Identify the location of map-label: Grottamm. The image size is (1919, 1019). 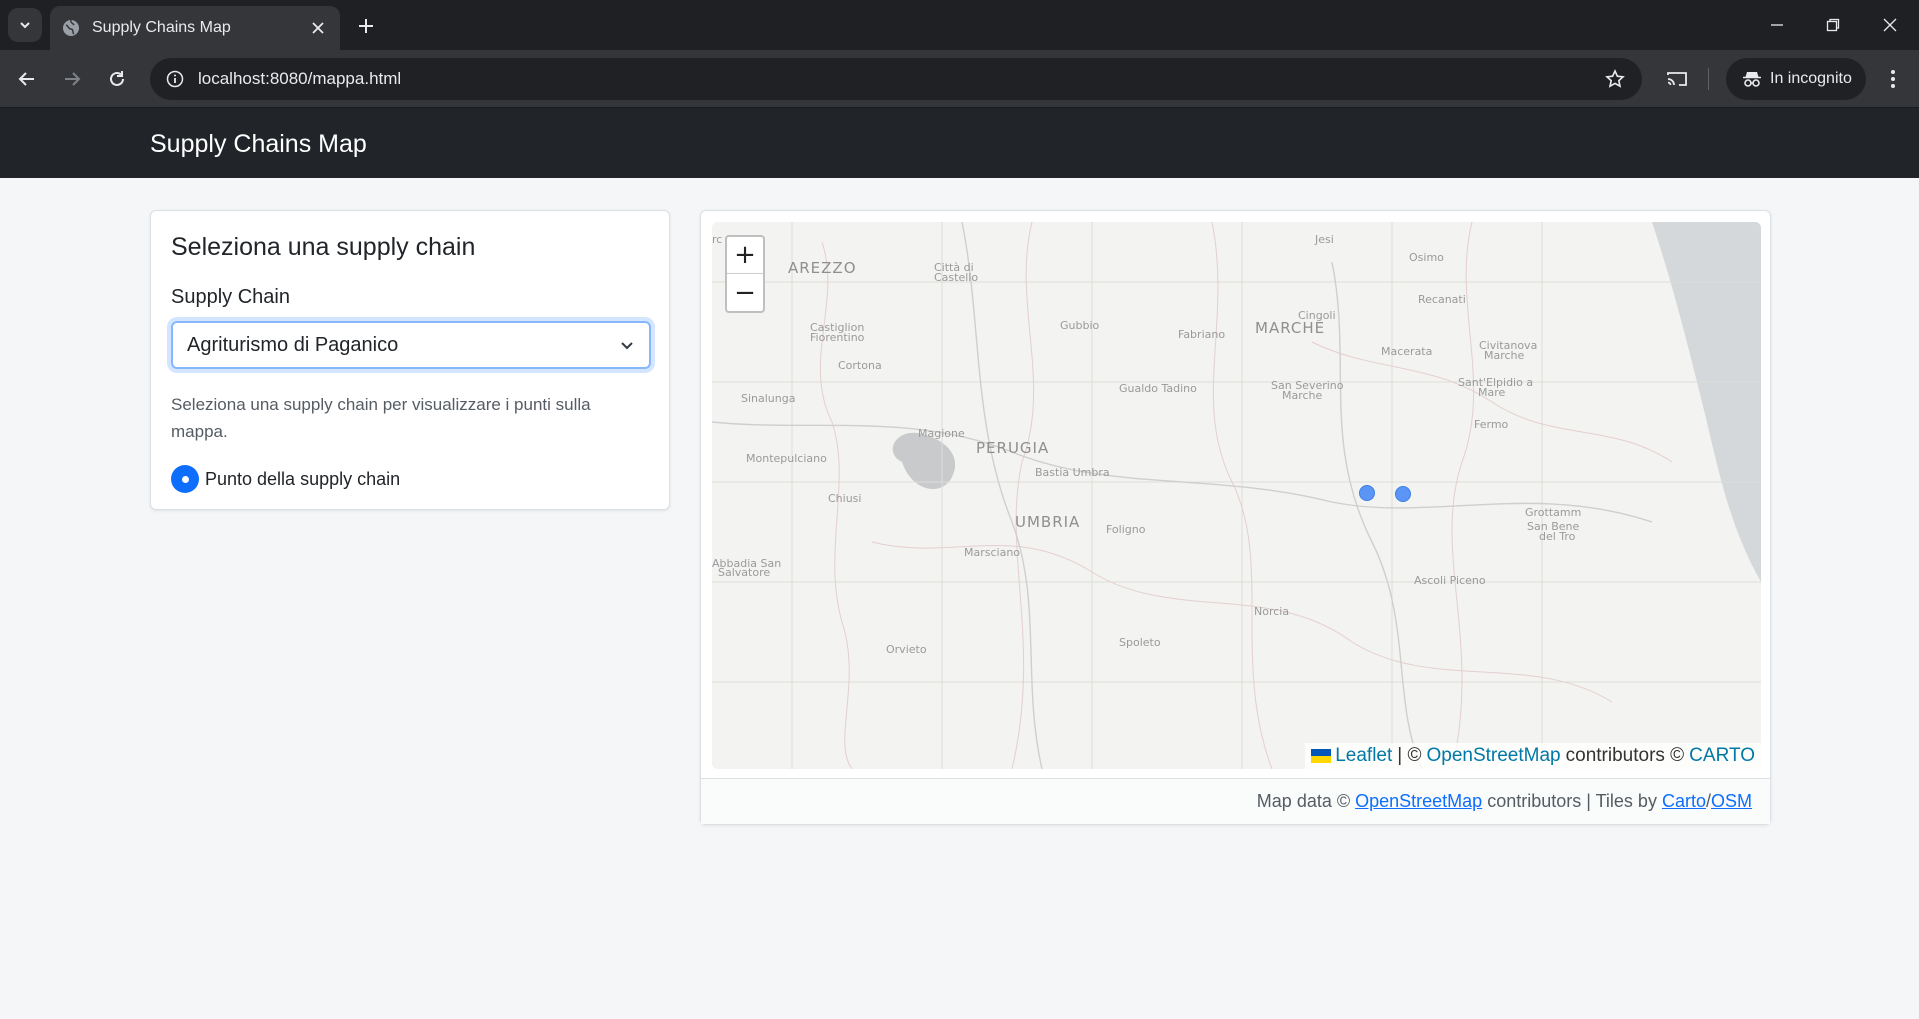
(1553, 512).